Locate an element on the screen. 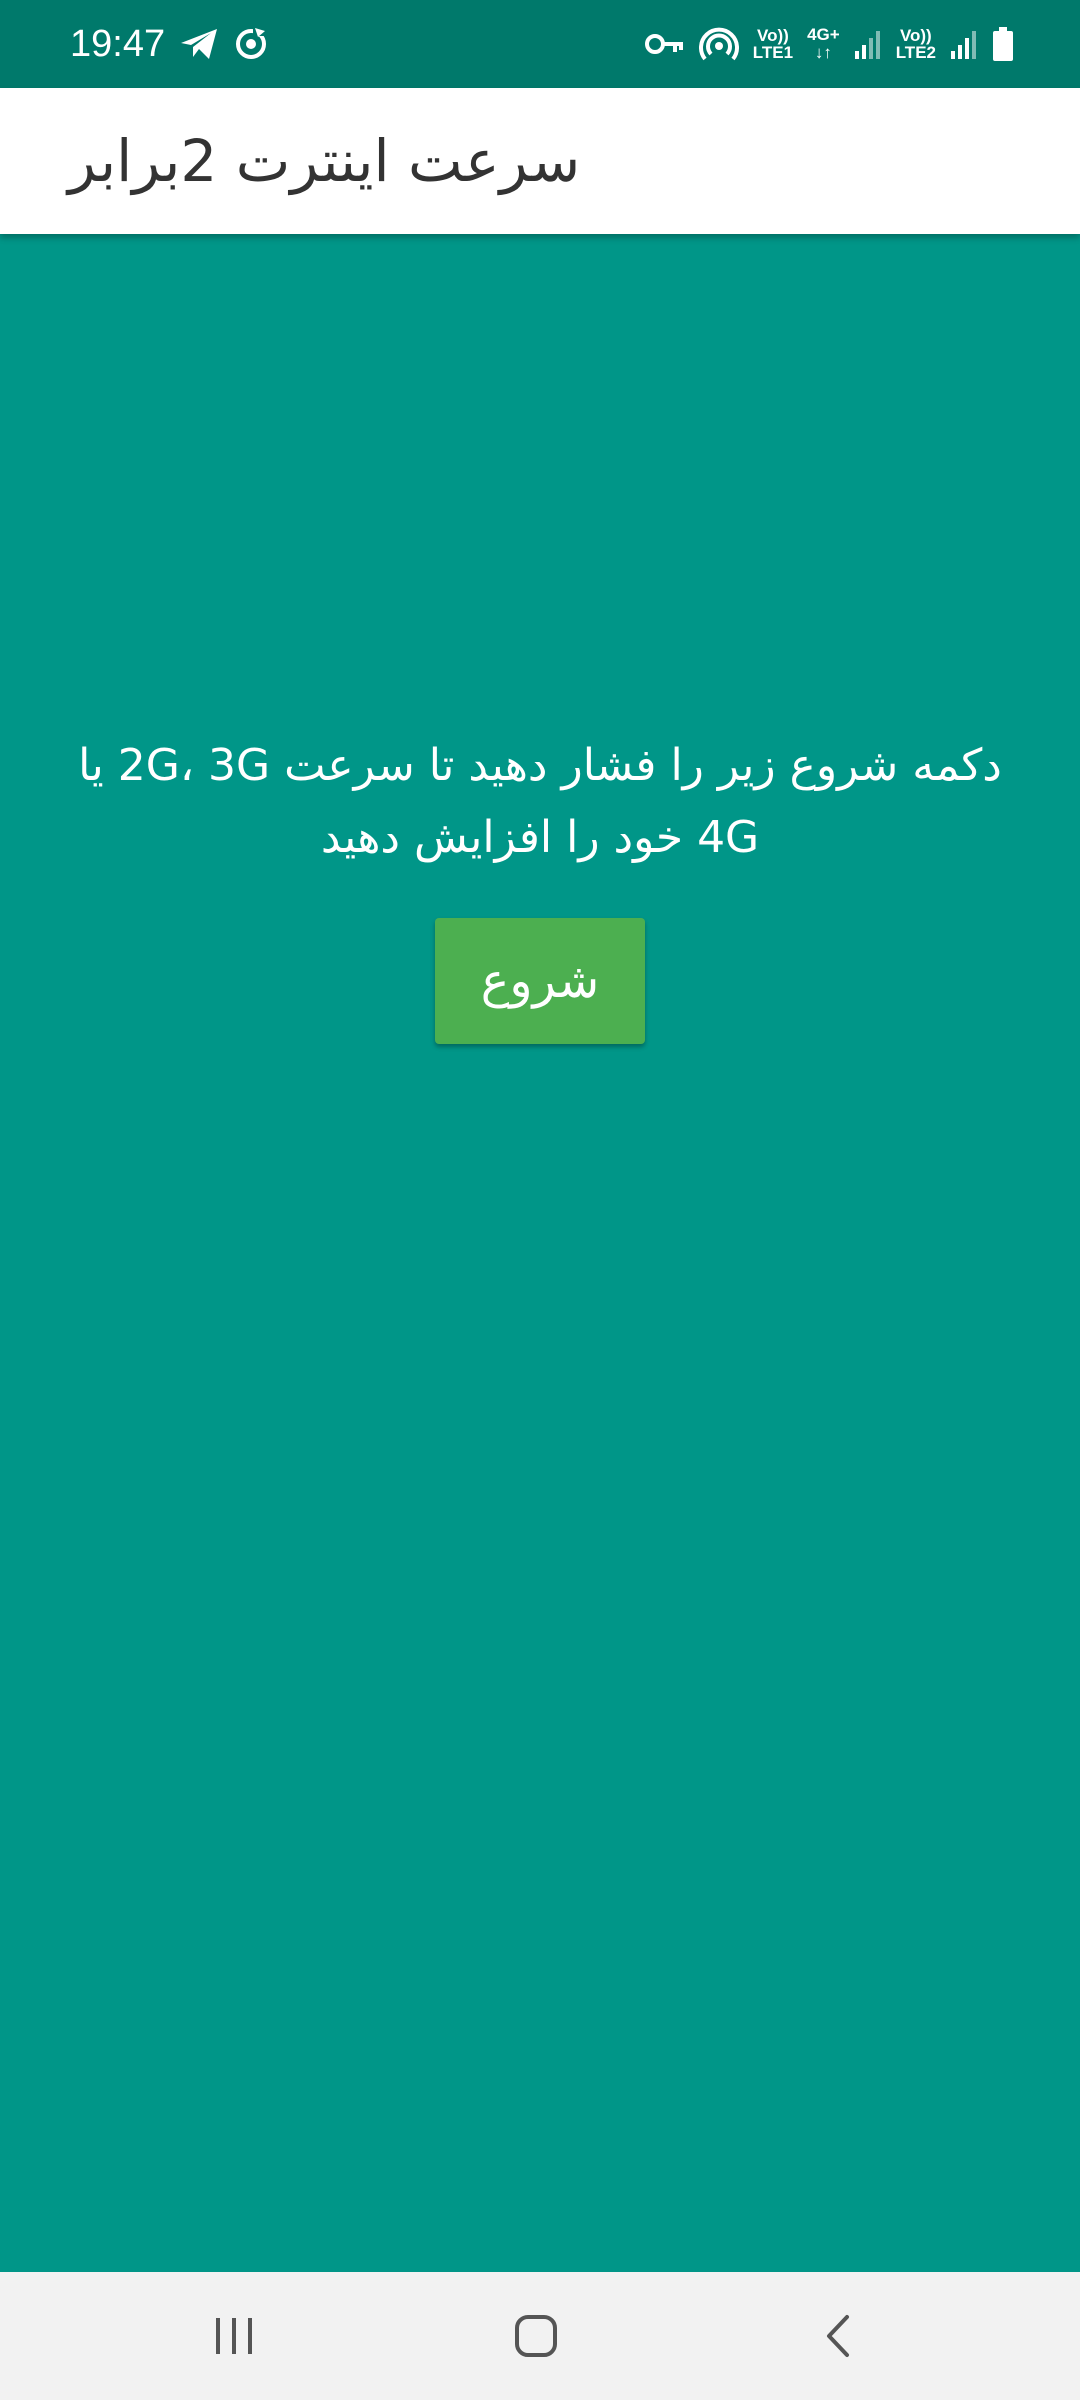  recent-apps-button is located at coordinates (234, 2336).